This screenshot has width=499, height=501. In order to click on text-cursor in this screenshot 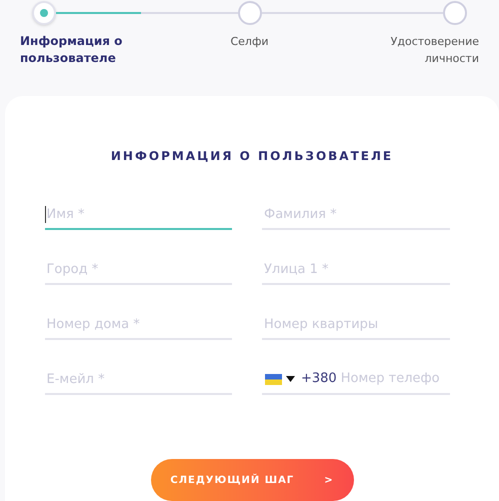, I will do `click(45, 214)`.